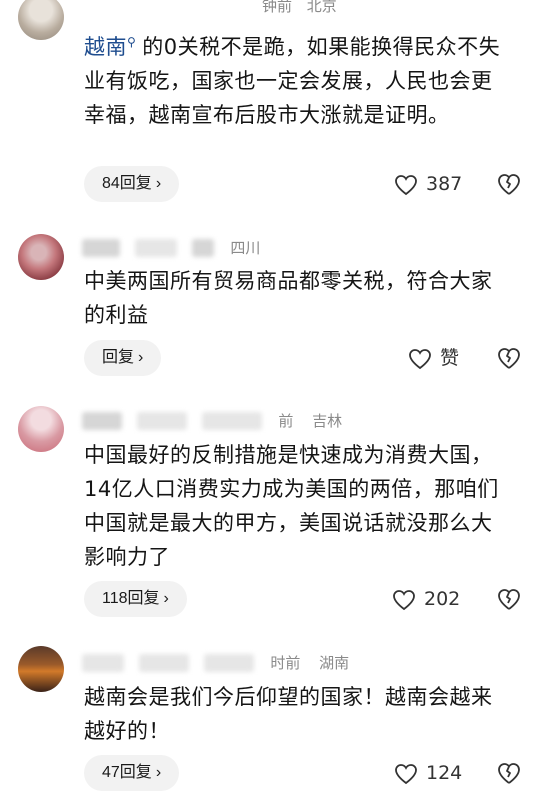 The height and width of the screenshot is (796, 537). What do you see at coordinates (327, 421) in the screenshot?
I see `comment-location: 吉林` at bounding box center [327, 421].